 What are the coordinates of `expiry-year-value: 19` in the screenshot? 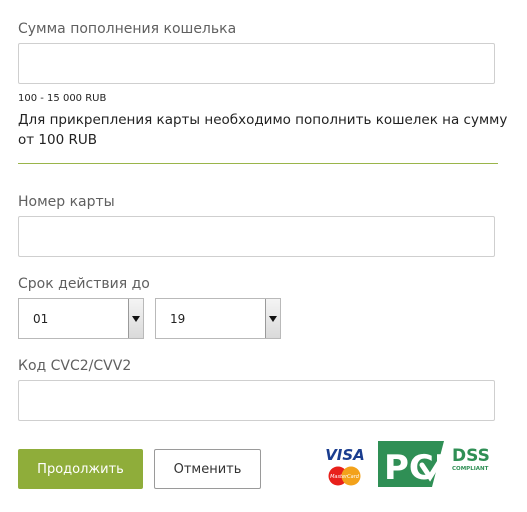 It's located at (178, 319).